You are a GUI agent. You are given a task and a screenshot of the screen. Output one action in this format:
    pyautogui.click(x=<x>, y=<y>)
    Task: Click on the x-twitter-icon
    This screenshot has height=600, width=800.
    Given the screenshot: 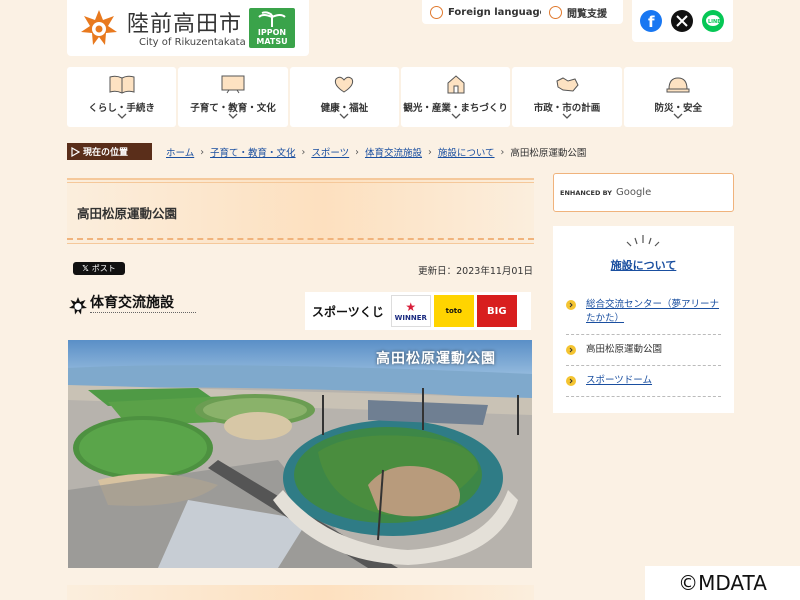 What is the action you would take?
    pyautogui.click(x=682, y=21)
    